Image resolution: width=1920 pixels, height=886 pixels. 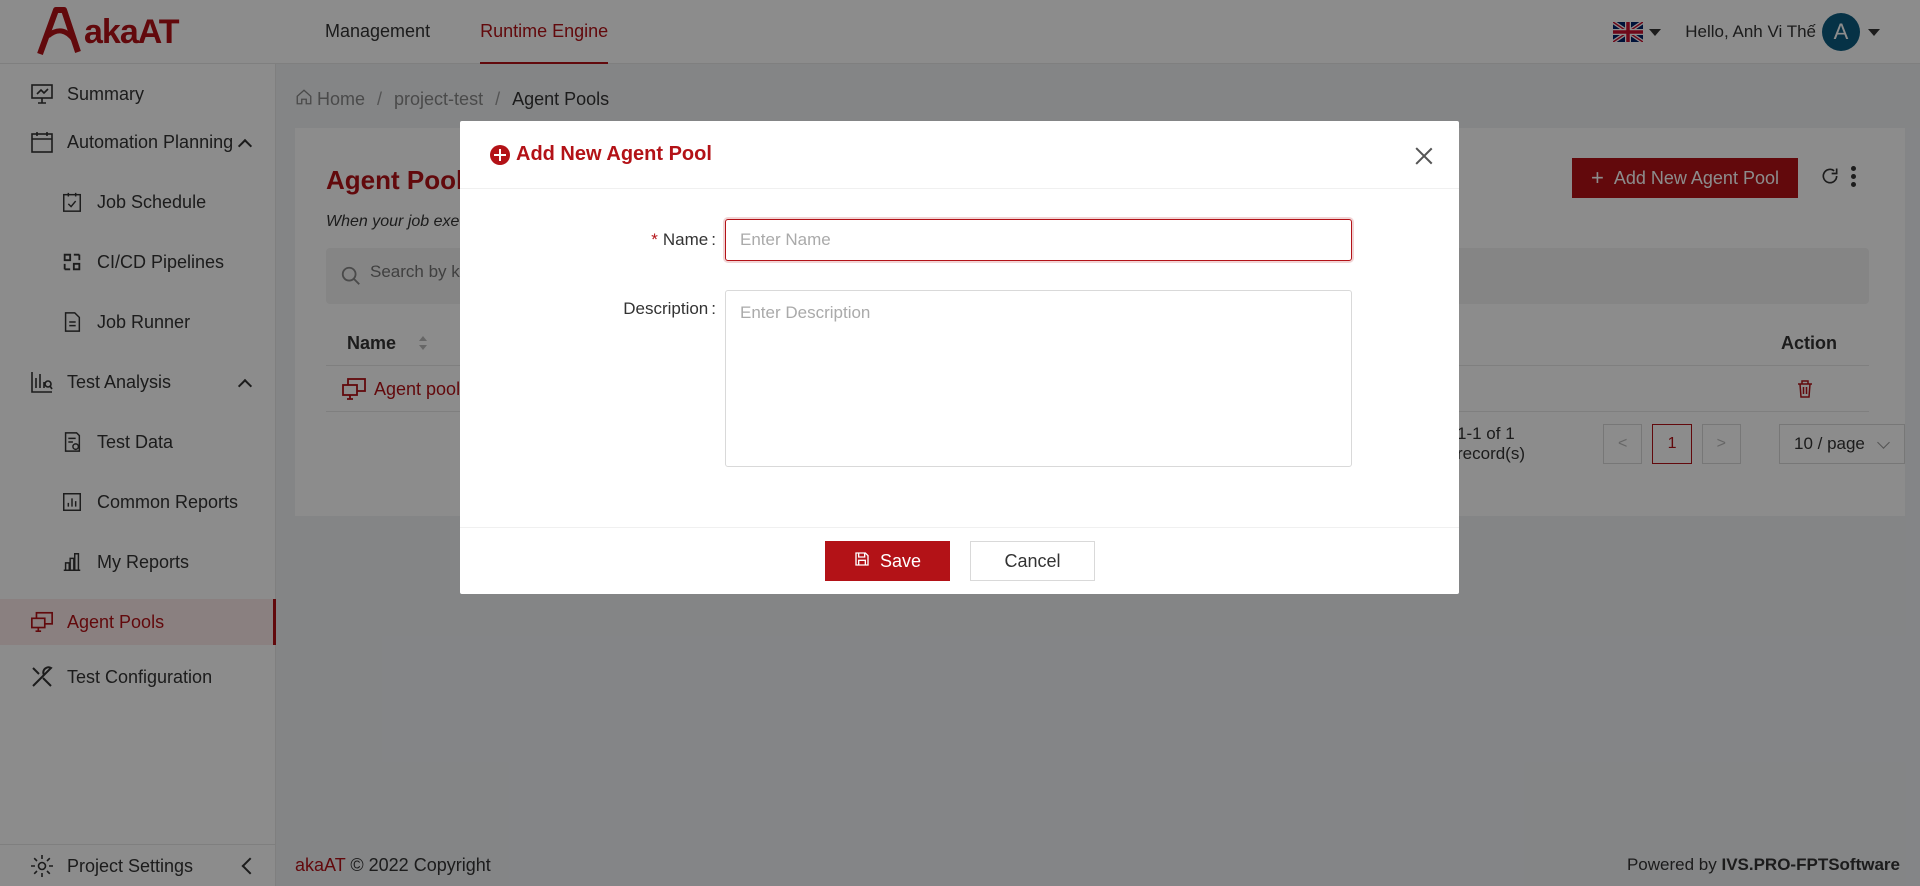 What do you see at coordinates (614, 154) in the screenshot?
I see `modal-title-text: Add New Agent Pool` at bounding box center [614, 154].